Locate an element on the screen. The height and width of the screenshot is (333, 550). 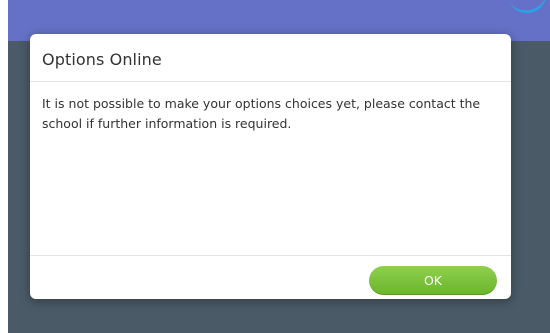
dialog-header: Options Online is located at coordinates (270, 58).